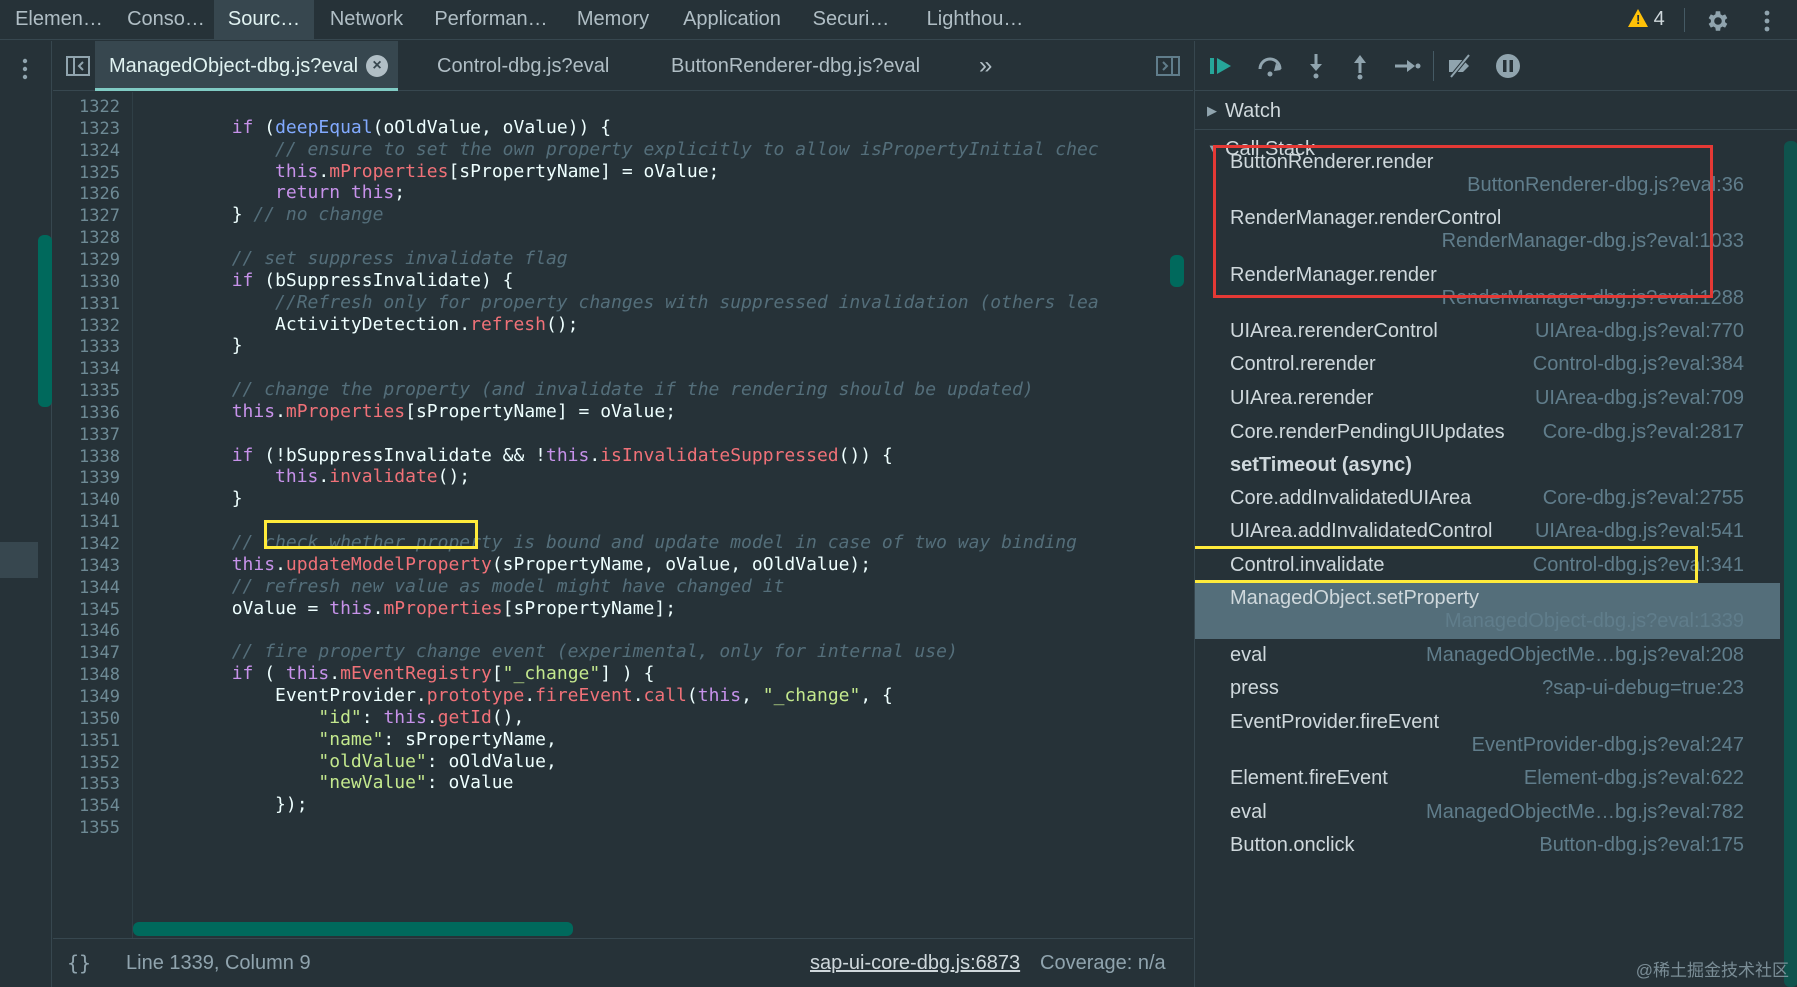 This screenshot has width=1797, height=987. Describe the element at coordinates (1487, 847) in the screenshot. I see `call-frame: Button.onclick Button-dbg.js?eval:175` at that location.